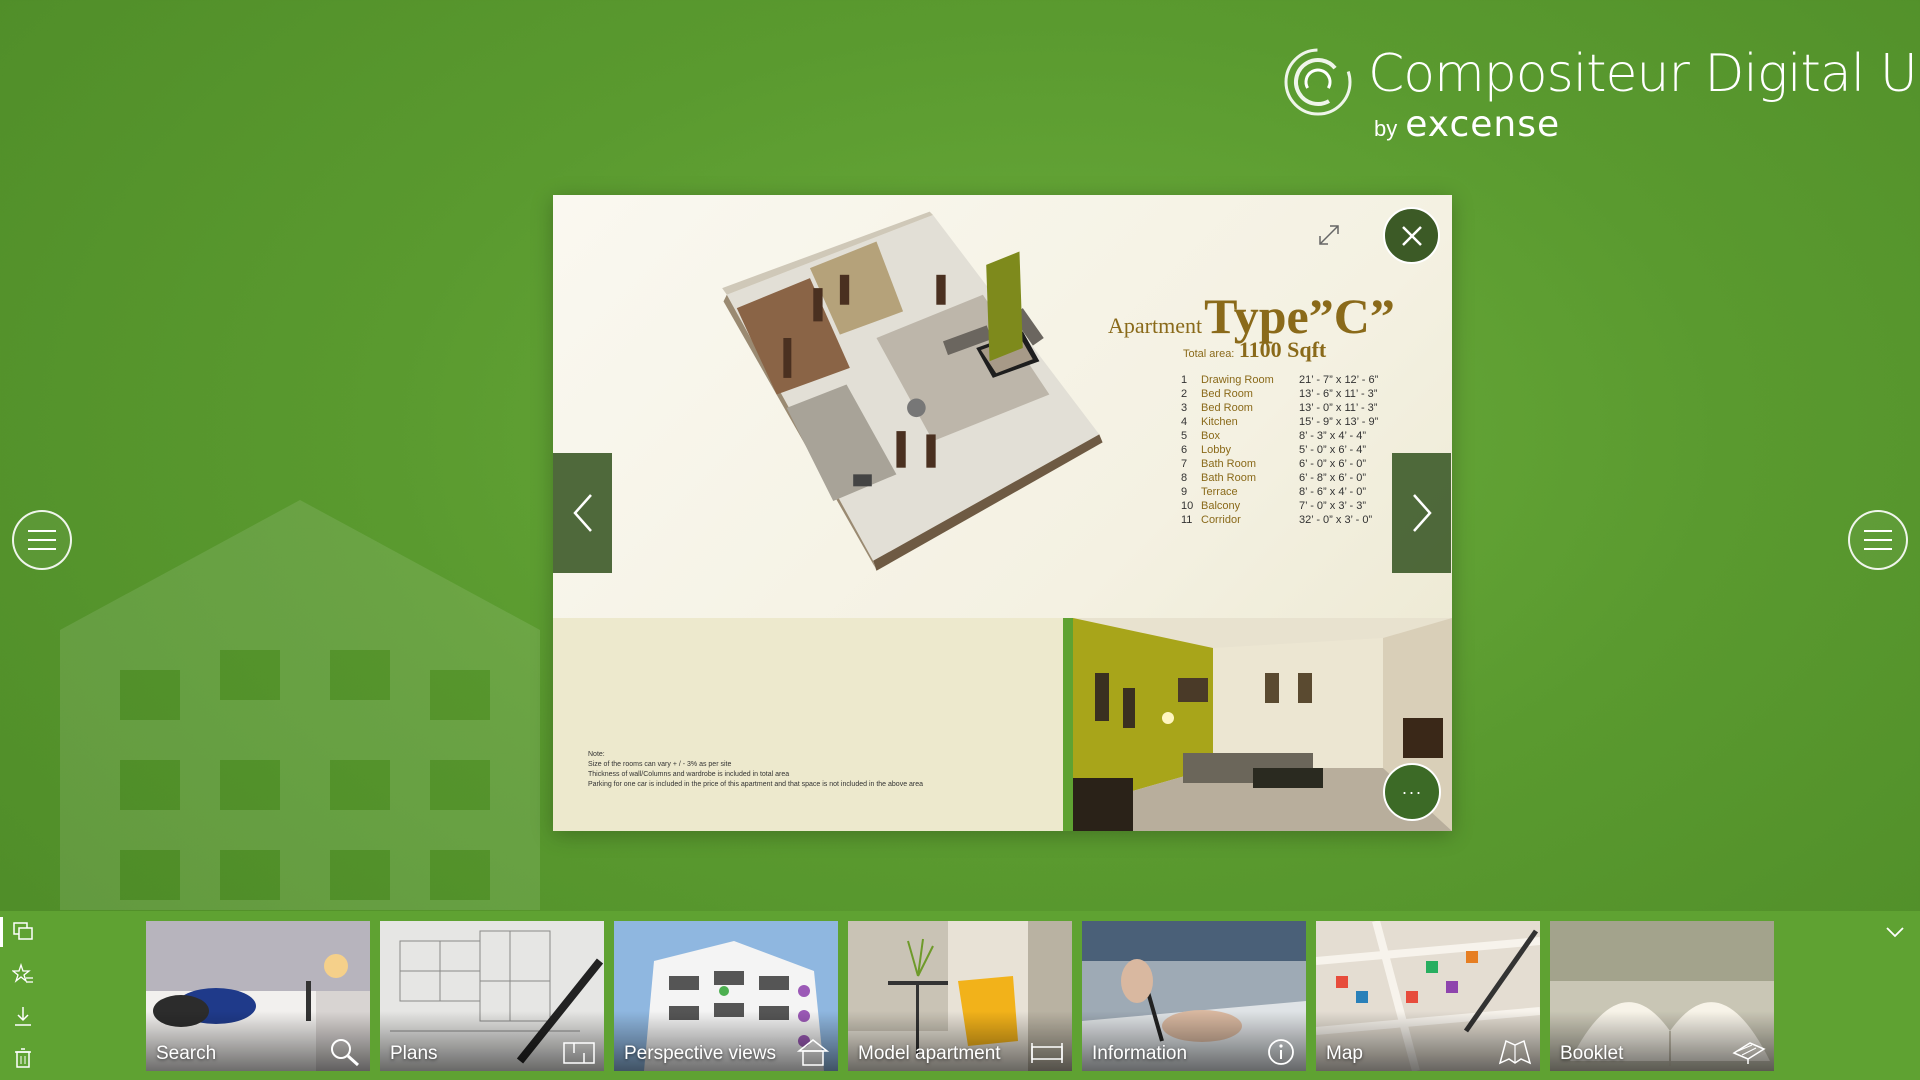 Image resolution: width=1920 pixels, height=1080 pixels. I want to click on chevron-down-icon, so click(1895, 932).